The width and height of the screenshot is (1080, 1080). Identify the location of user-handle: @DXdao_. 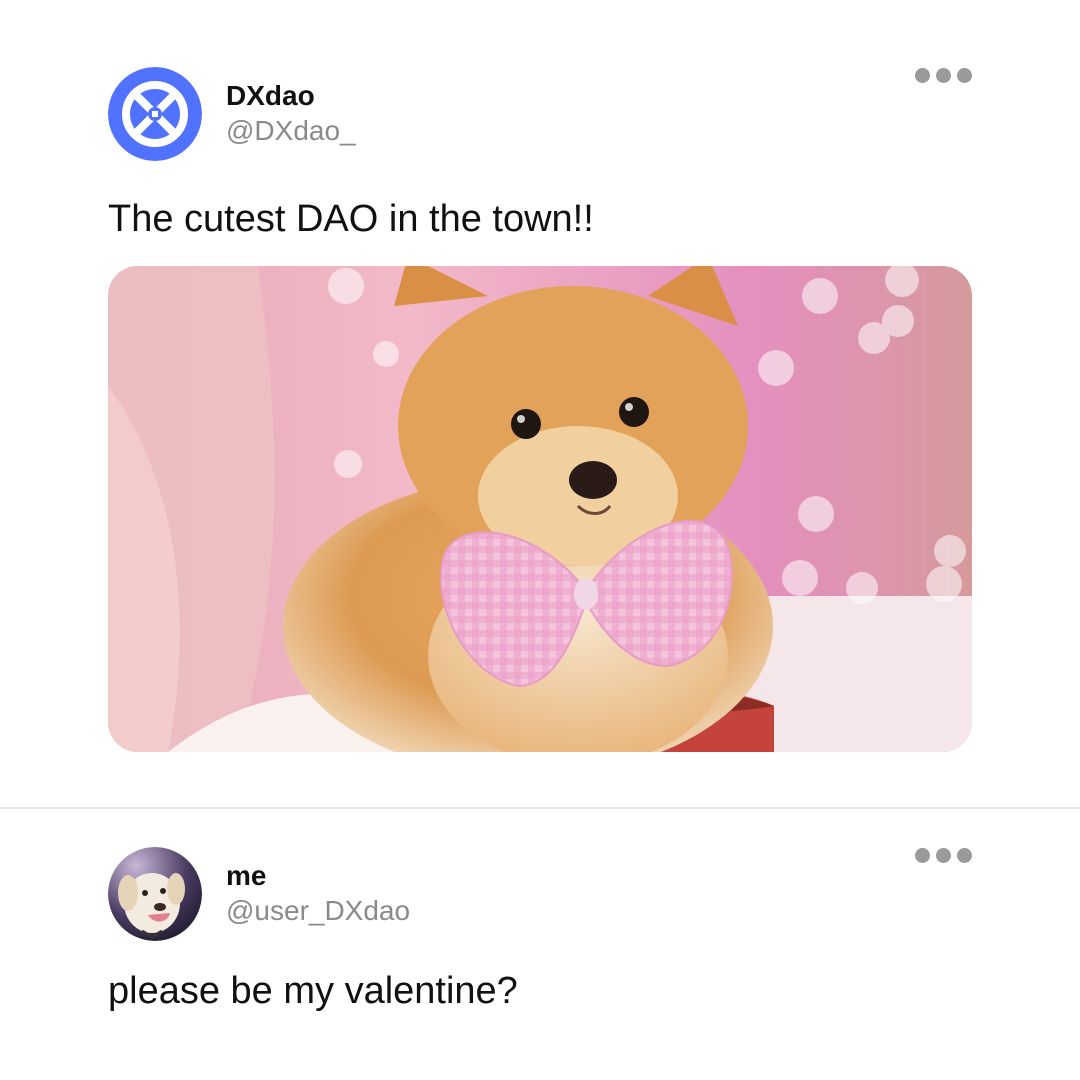
(291, 131).